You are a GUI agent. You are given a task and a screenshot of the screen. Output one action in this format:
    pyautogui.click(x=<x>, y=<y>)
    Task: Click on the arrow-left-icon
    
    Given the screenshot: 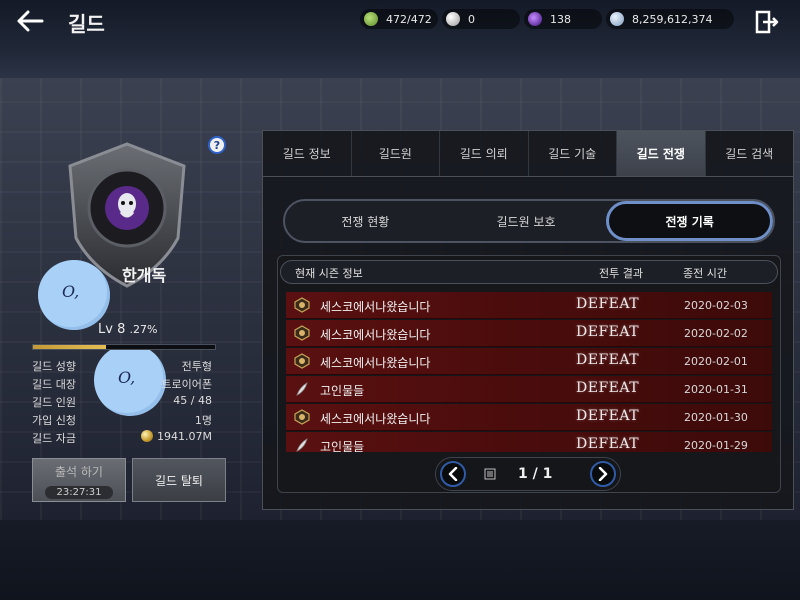 What is the action you would take?
    pyautogui.click(x=30, y=21)
    